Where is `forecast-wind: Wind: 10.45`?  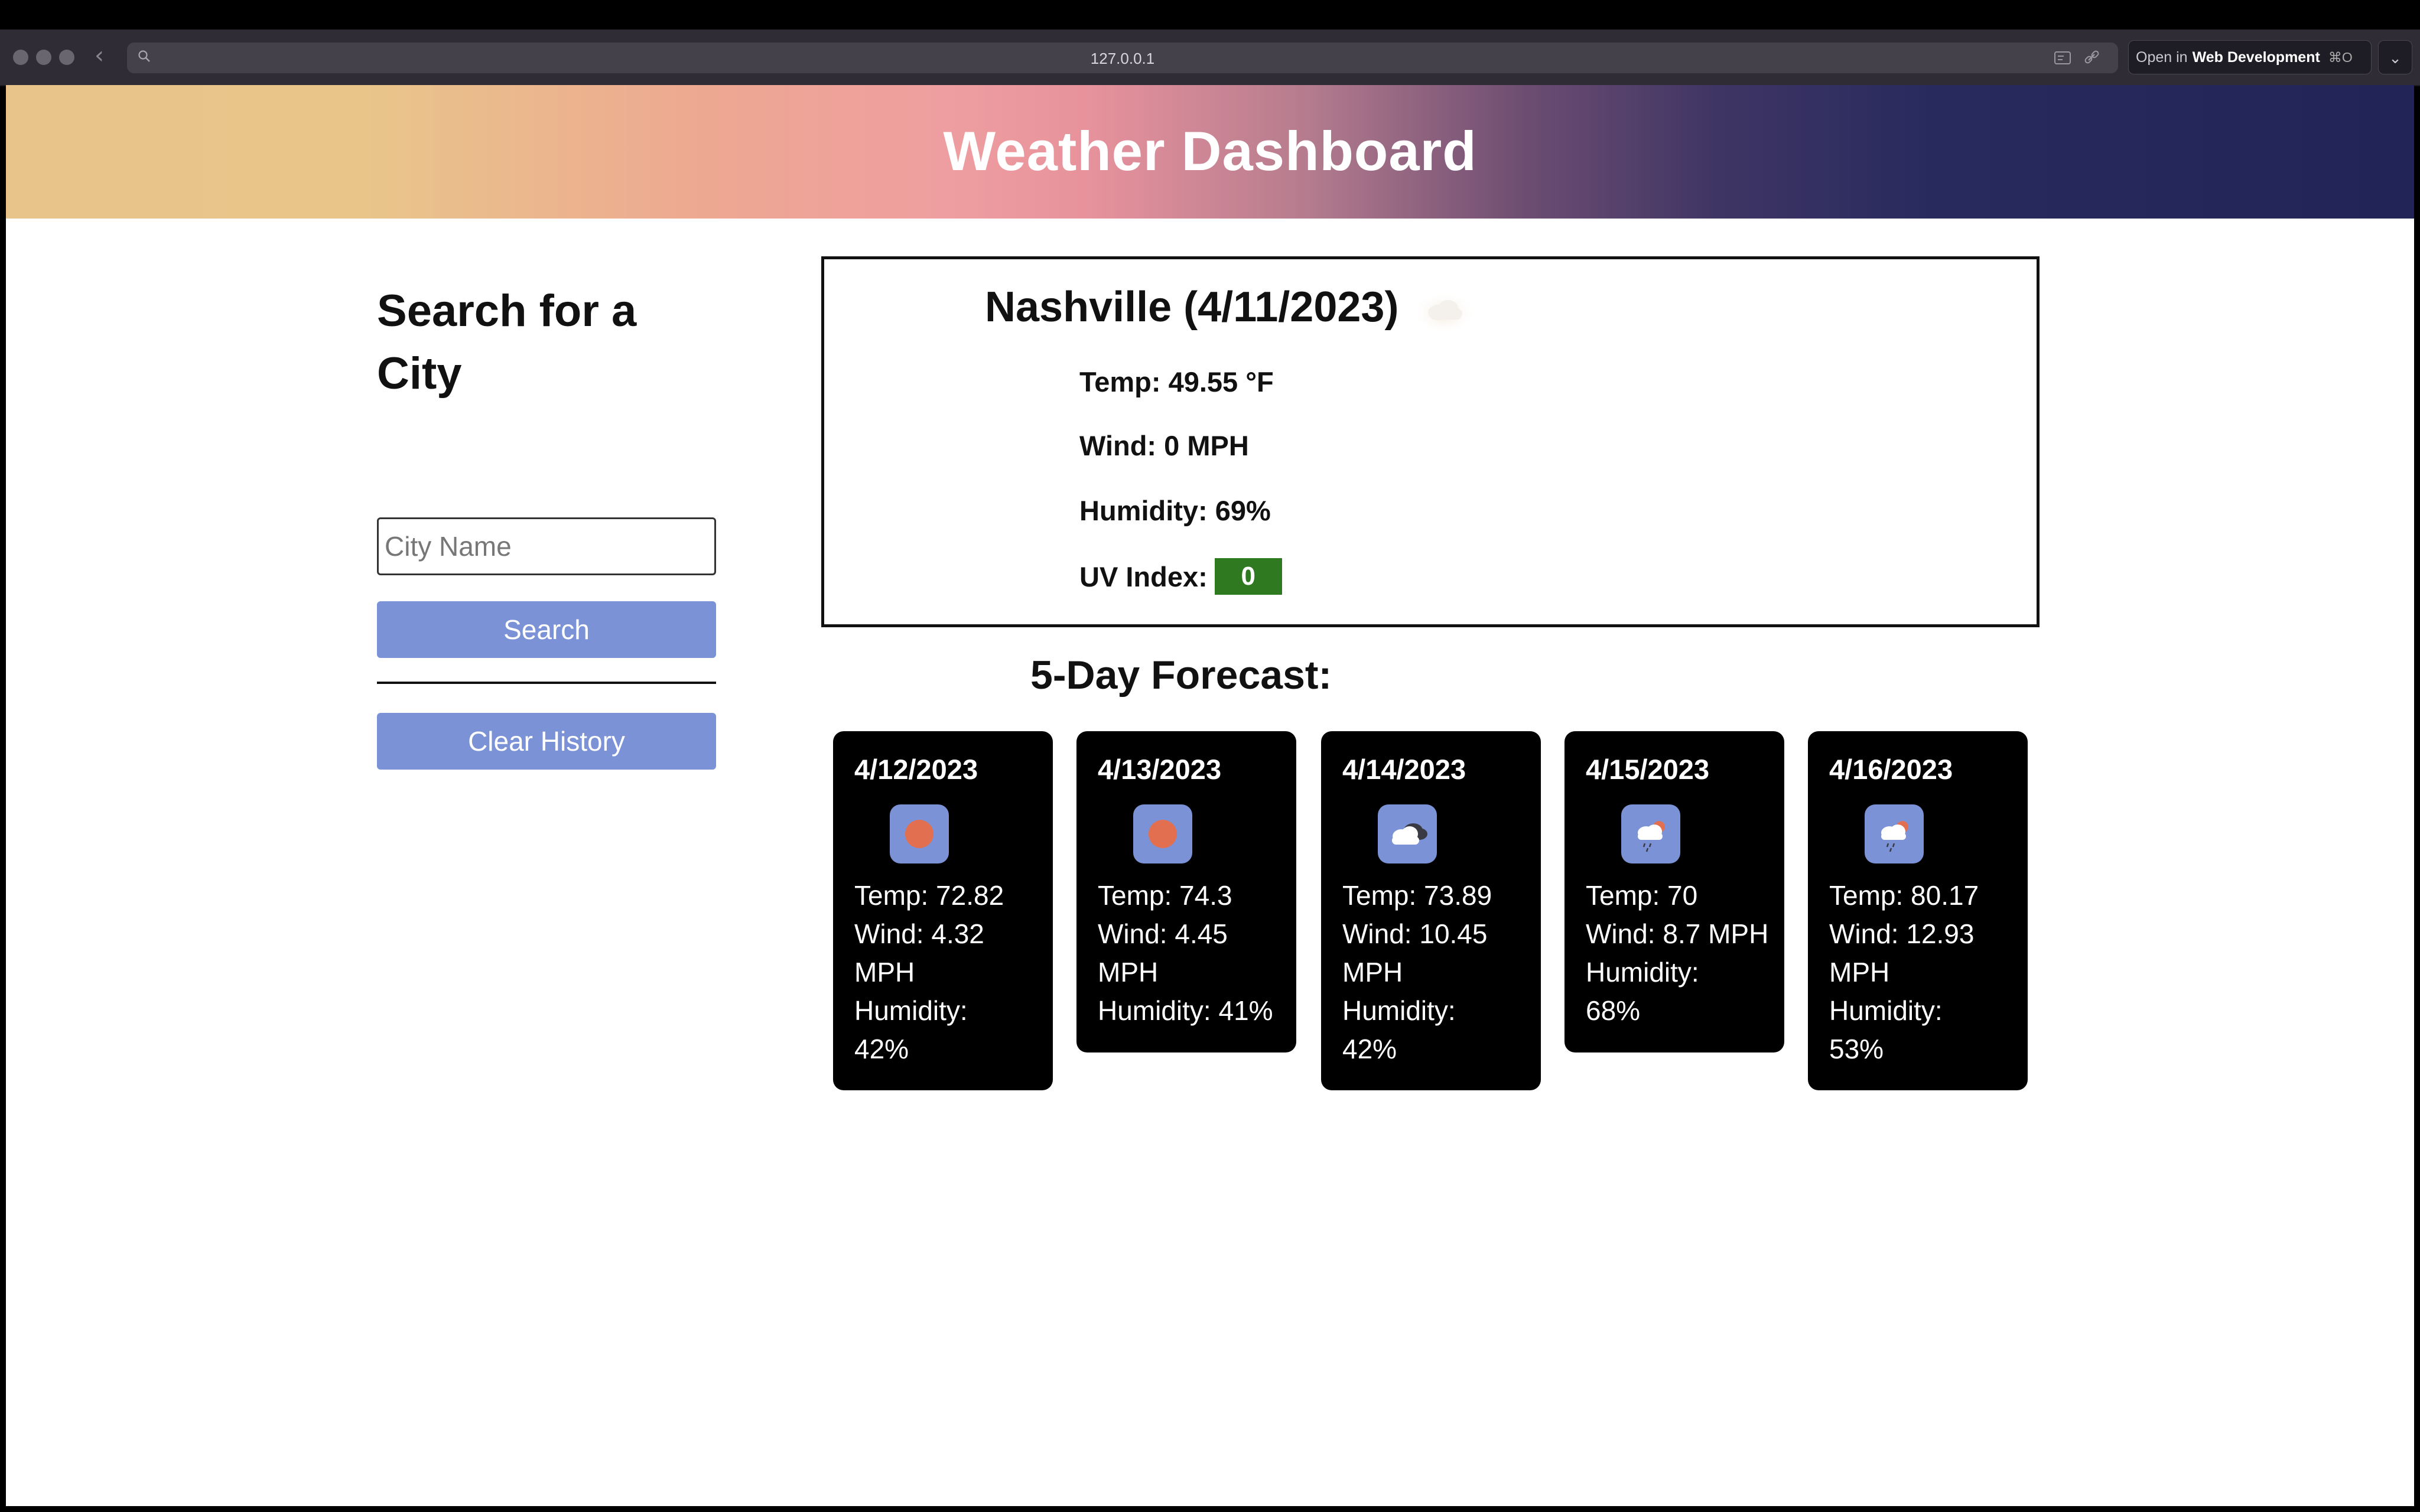
forecast-wind: Wind: 10.45 is located at coordinates (1415, 933).